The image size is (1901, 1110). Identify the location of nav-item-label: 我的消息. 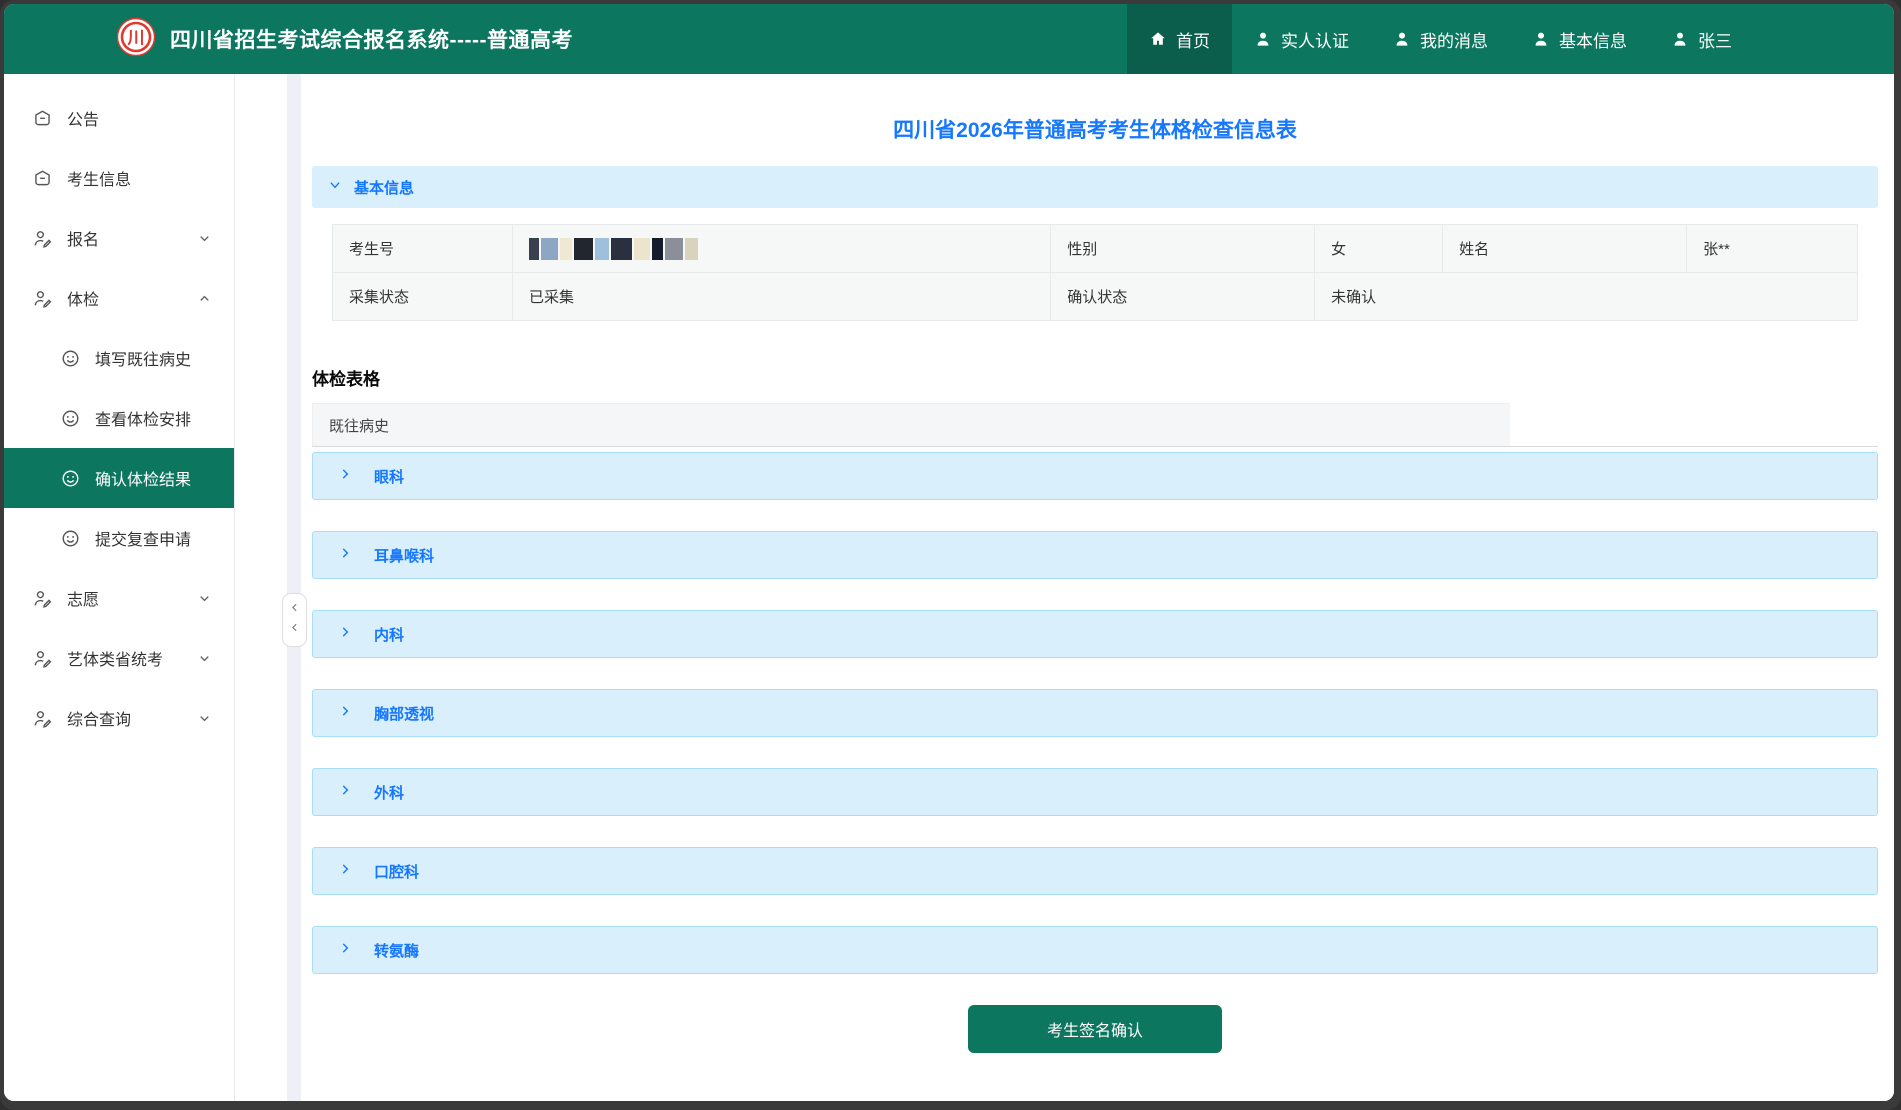
(1454, 41).